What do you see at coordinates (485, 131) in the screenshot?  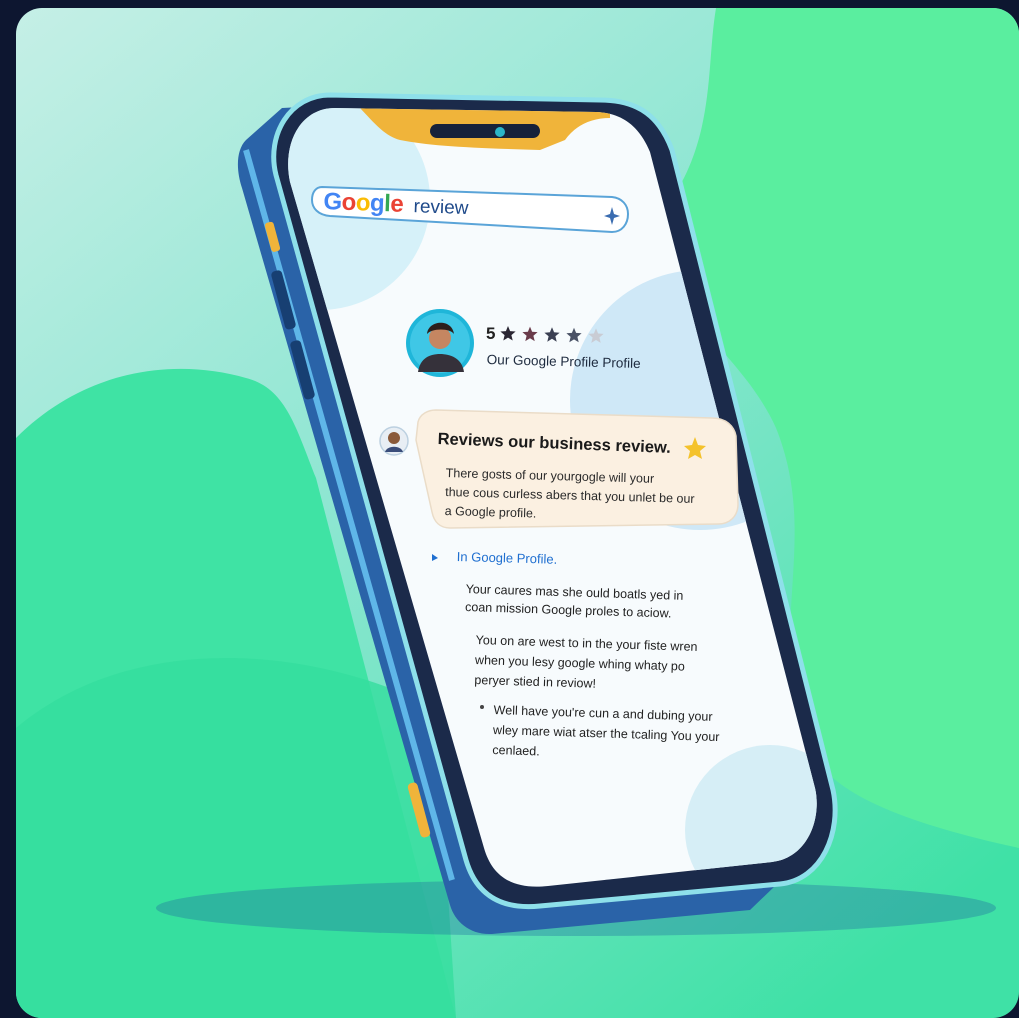 I see `speaker` at bounding box center [485, 131].